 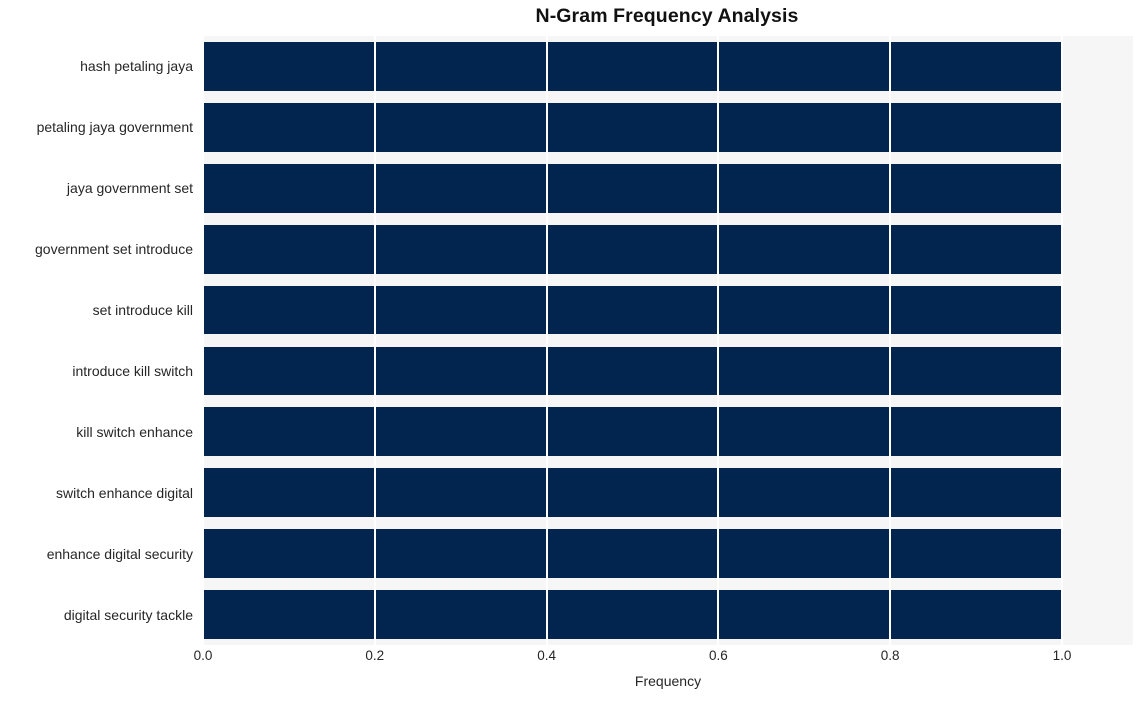 I want to click on gridline-x-0.6, so click(x=718, y=340).